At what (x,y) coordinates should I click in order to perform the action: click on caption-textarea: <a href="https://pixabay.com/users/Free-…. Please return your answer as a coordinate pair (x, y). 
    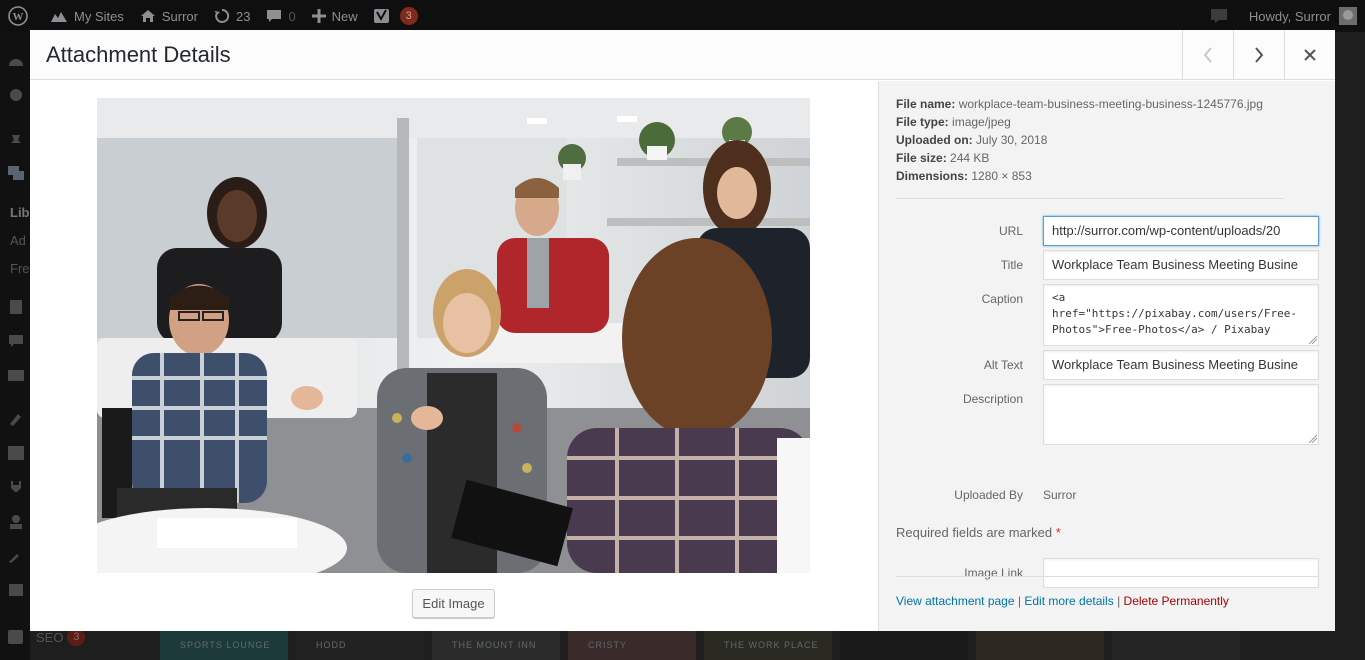
    Looking at the image, I should click on (1181, 315).